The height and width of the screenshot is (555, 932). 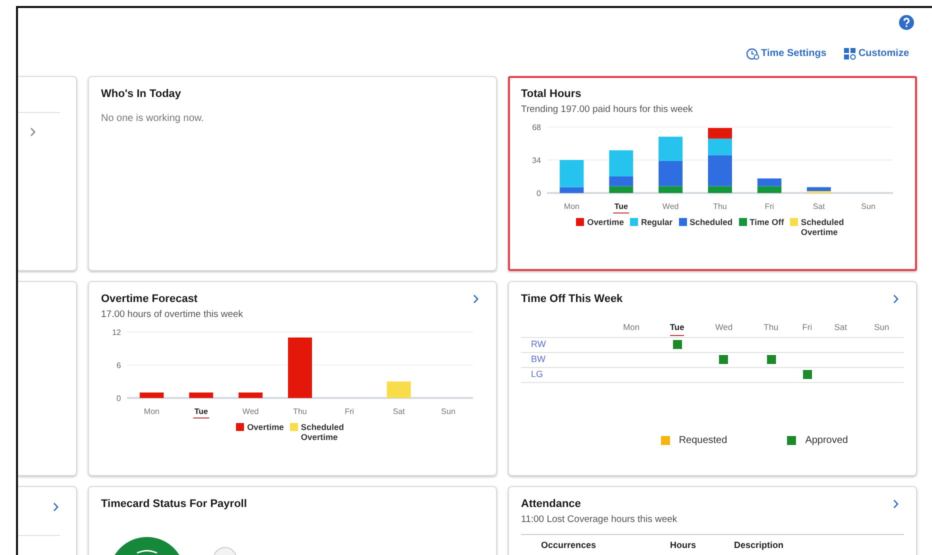 What do you see at coordinates (551, 94) in the screenshot?
I see `card-title: Total Hours` at bounding box center [551, 94].